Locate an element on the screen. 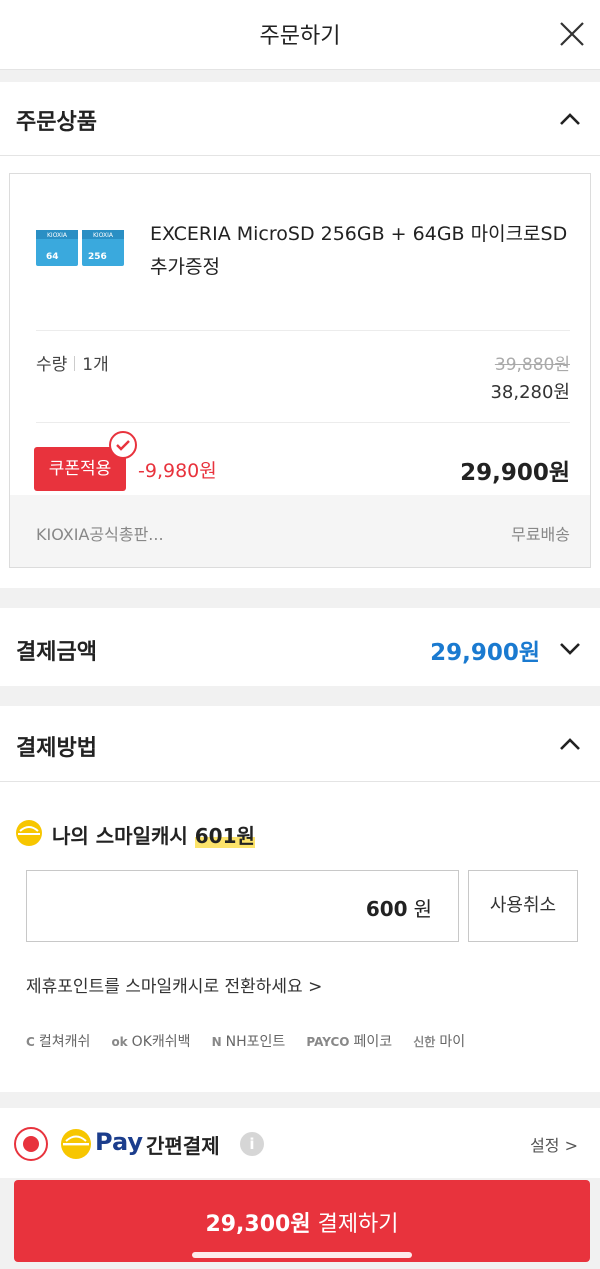 This screenshot has height=1269, width=600. payment-amount-value: 29,900원 is located at coordinates (485, 653).